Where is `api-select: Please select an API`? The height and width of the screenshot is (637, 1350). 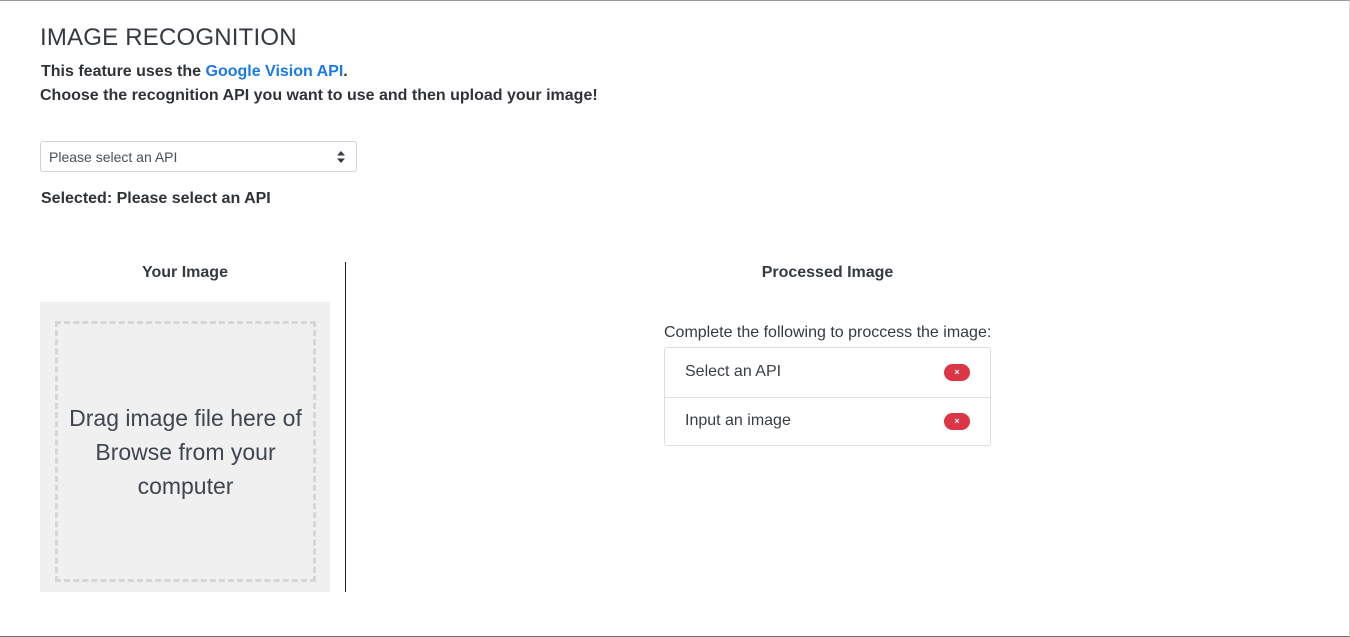 api-select: Please select an API is located at coordinates (198, 156).